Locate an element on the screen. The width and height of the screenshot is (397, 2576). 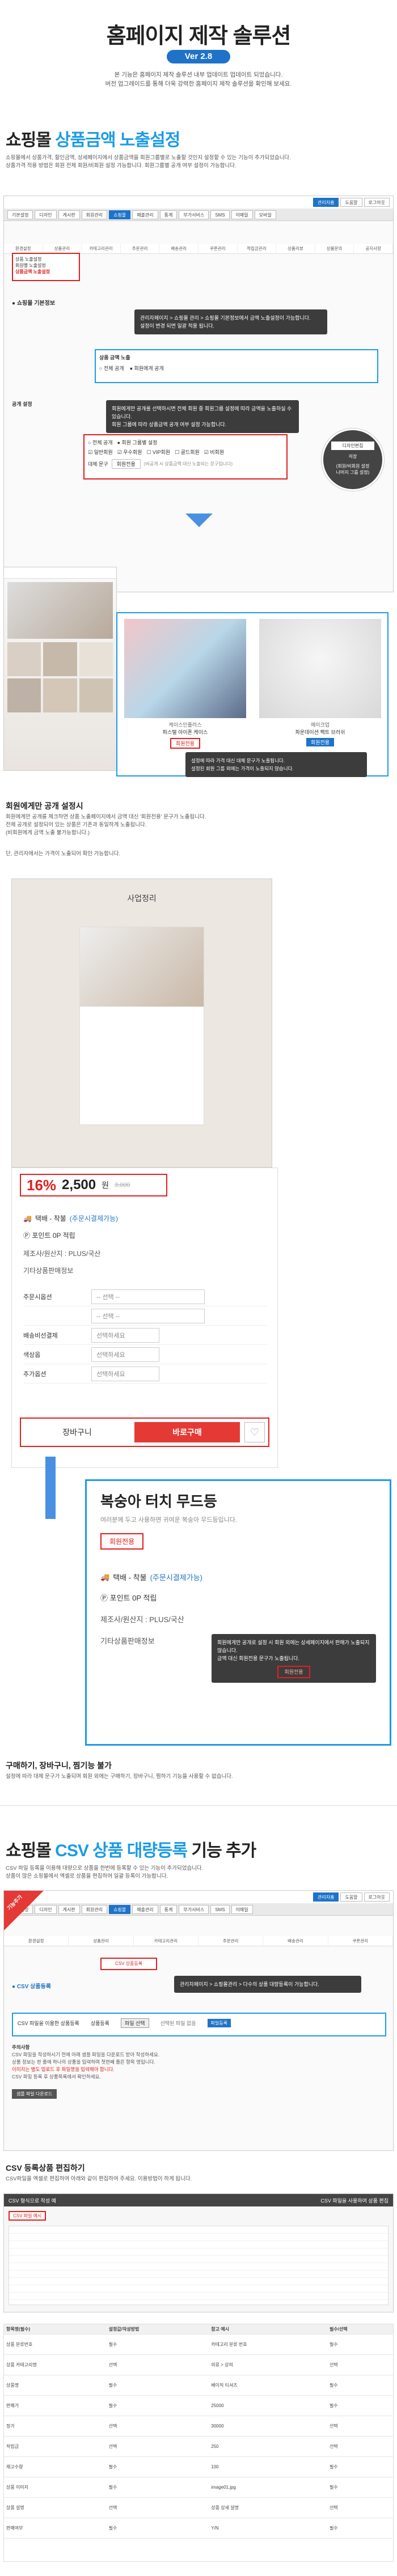
tab-design: 디자인 is located at coordinates (46, 214).